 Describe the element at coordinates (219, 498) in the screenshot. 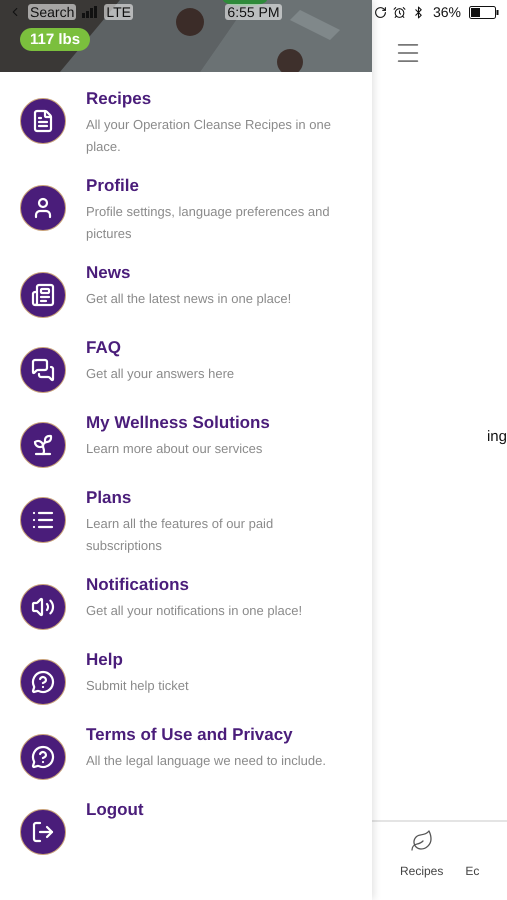

I see `menu-title: Plans` at that location.